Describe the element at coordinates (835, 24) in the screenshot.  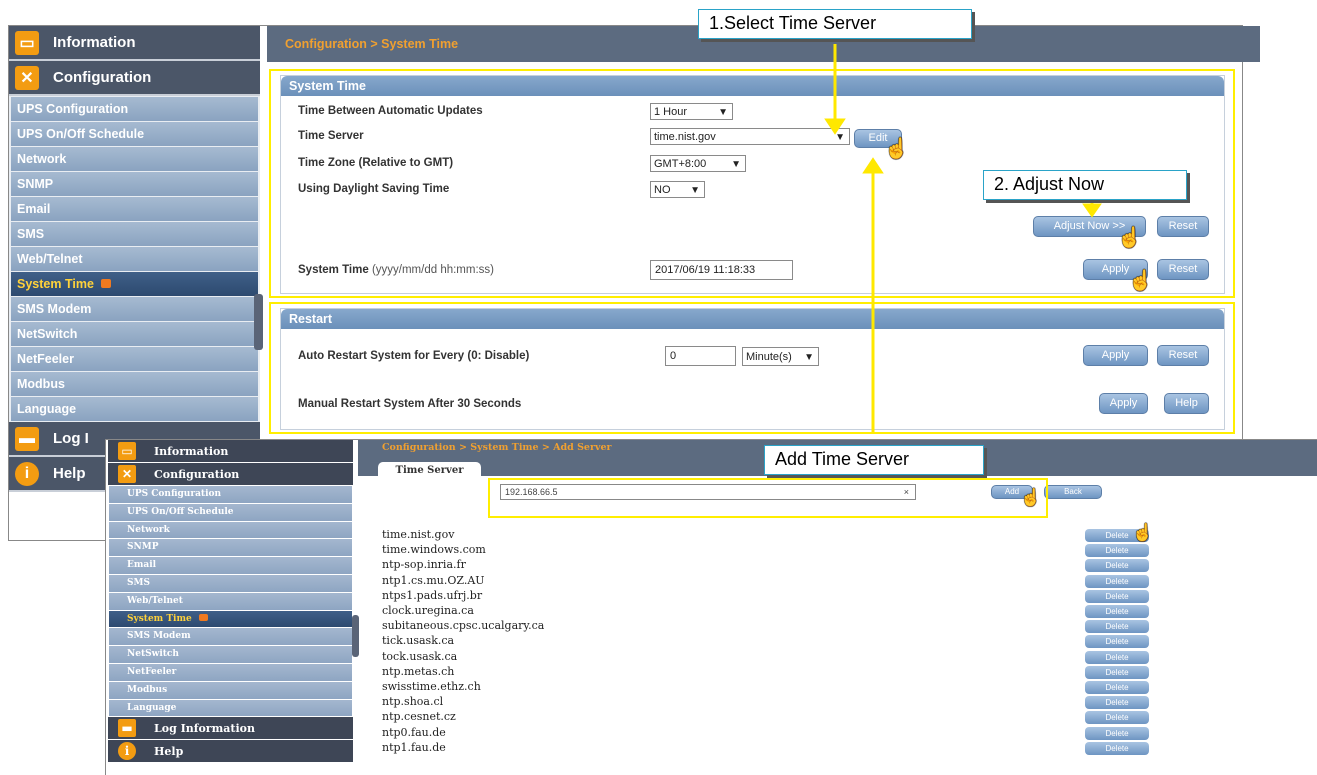
I see `callout-step1: 1.Select Time Server` at that location.